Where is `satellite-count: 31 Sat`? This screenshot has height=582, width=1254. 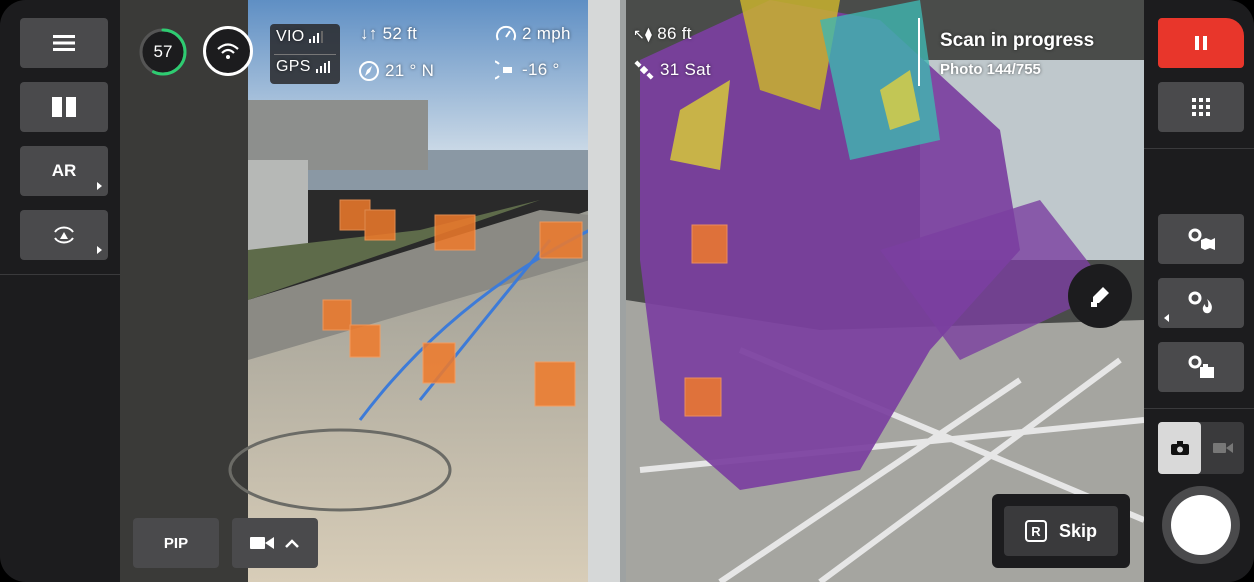 satellite-count: 31 Sat is located at coordinates (685, 69).